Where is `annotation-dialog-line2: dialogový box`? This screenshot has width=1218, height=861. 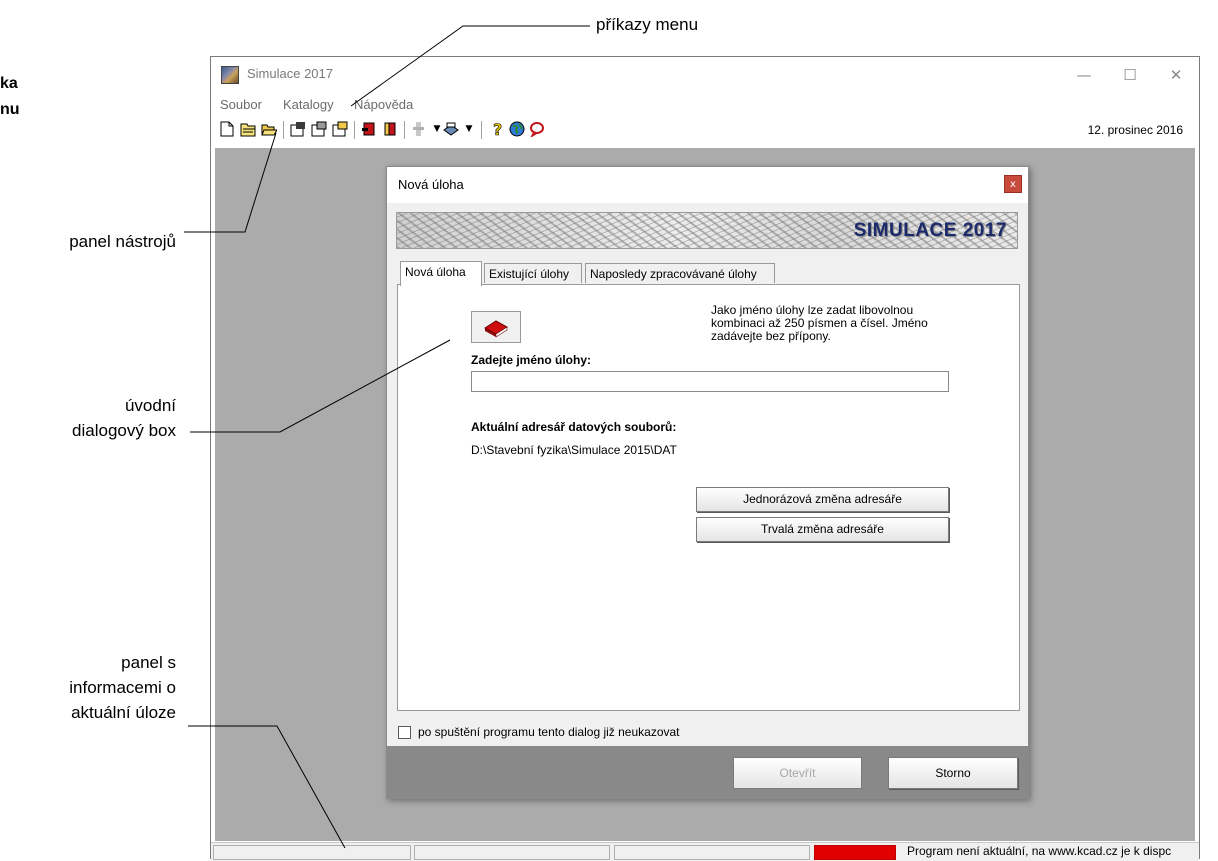 annotation-dialog-line2: dialogový box is located at coordinates (124, 430).